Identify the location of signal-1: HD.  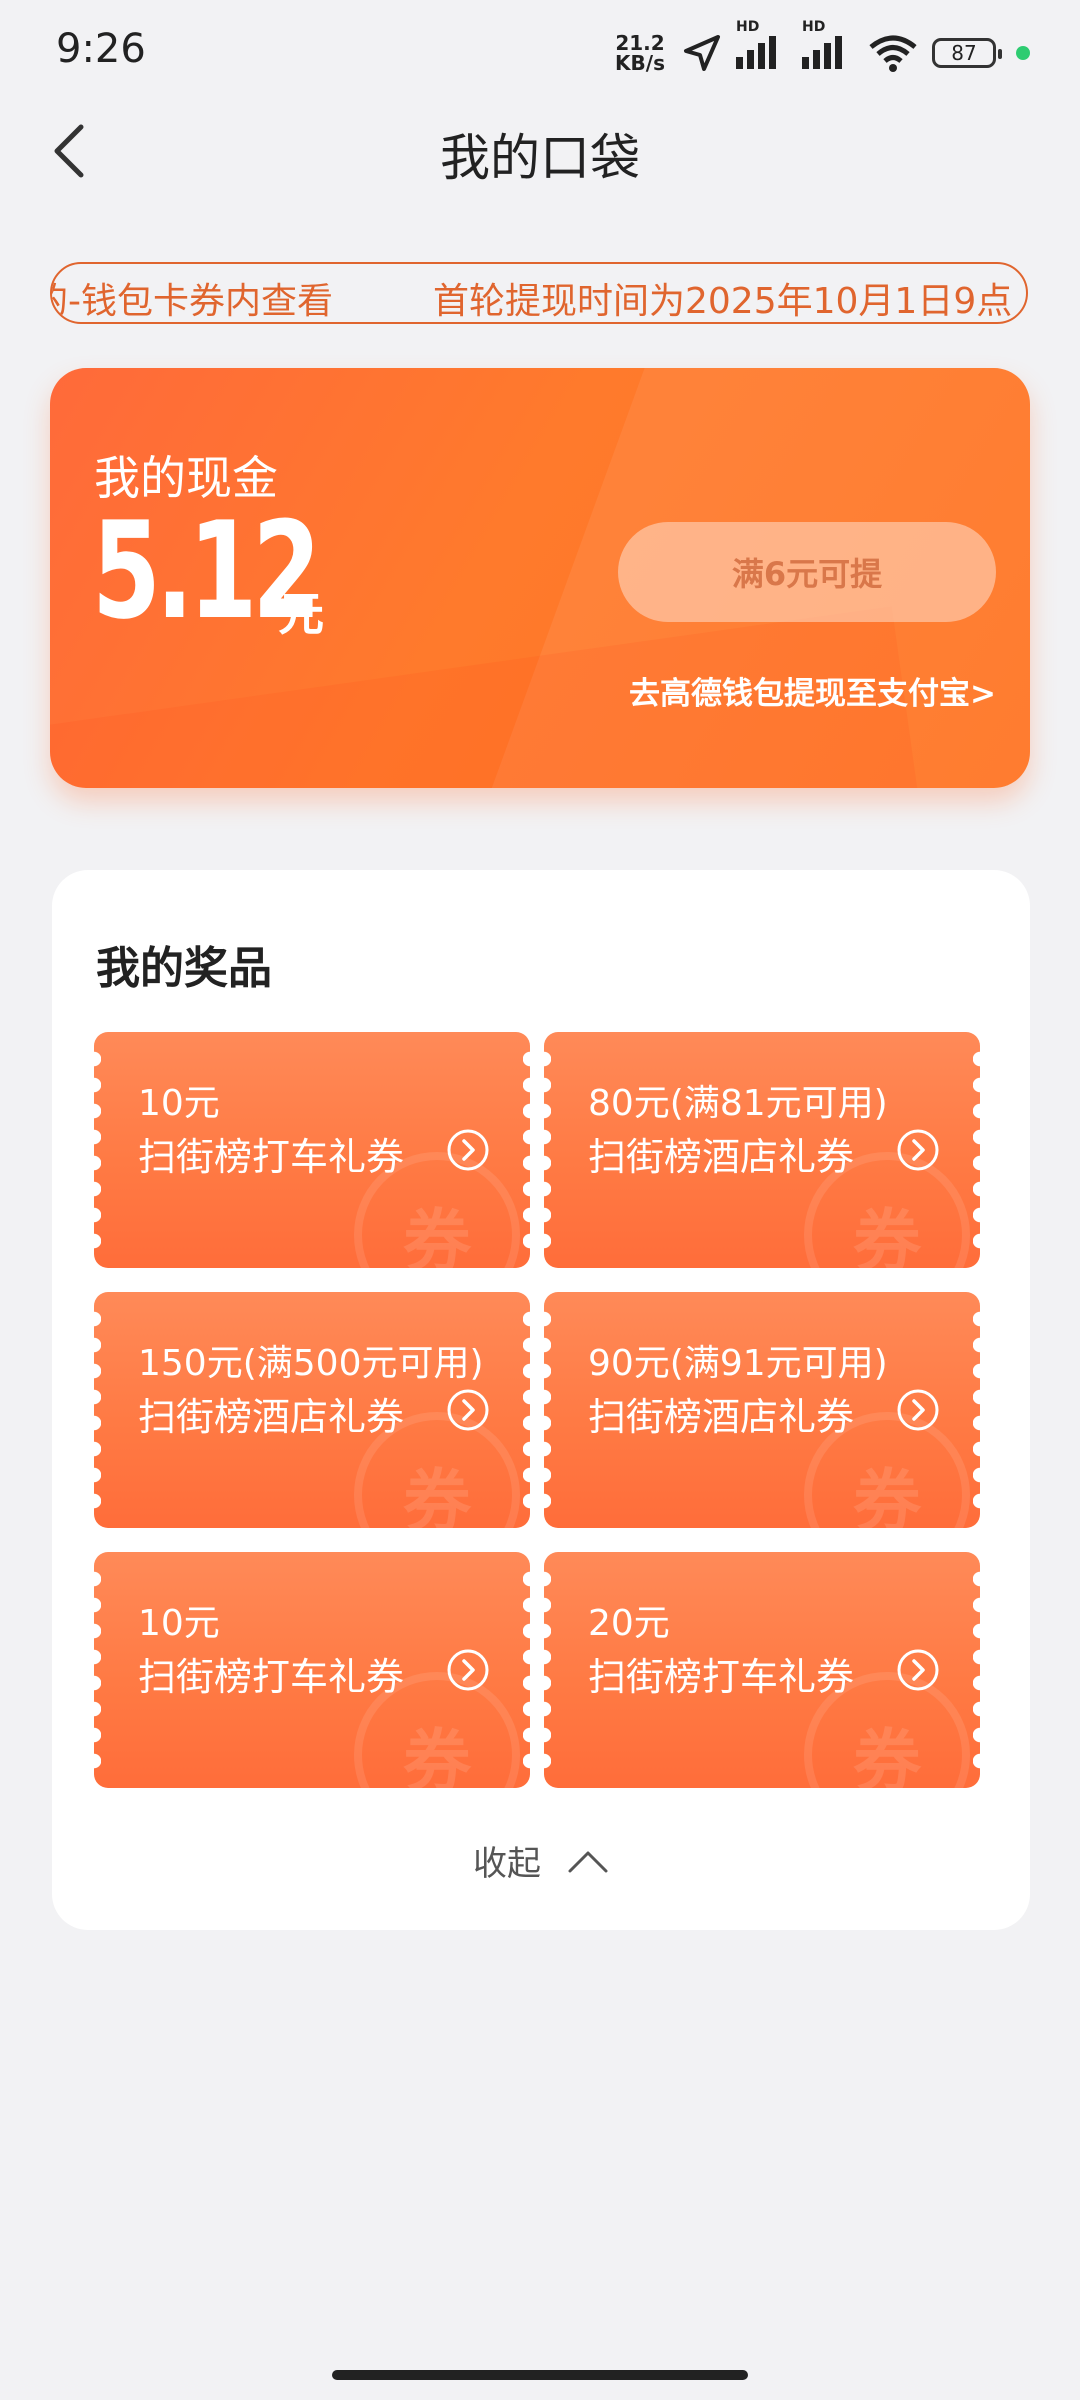
(762, 46).